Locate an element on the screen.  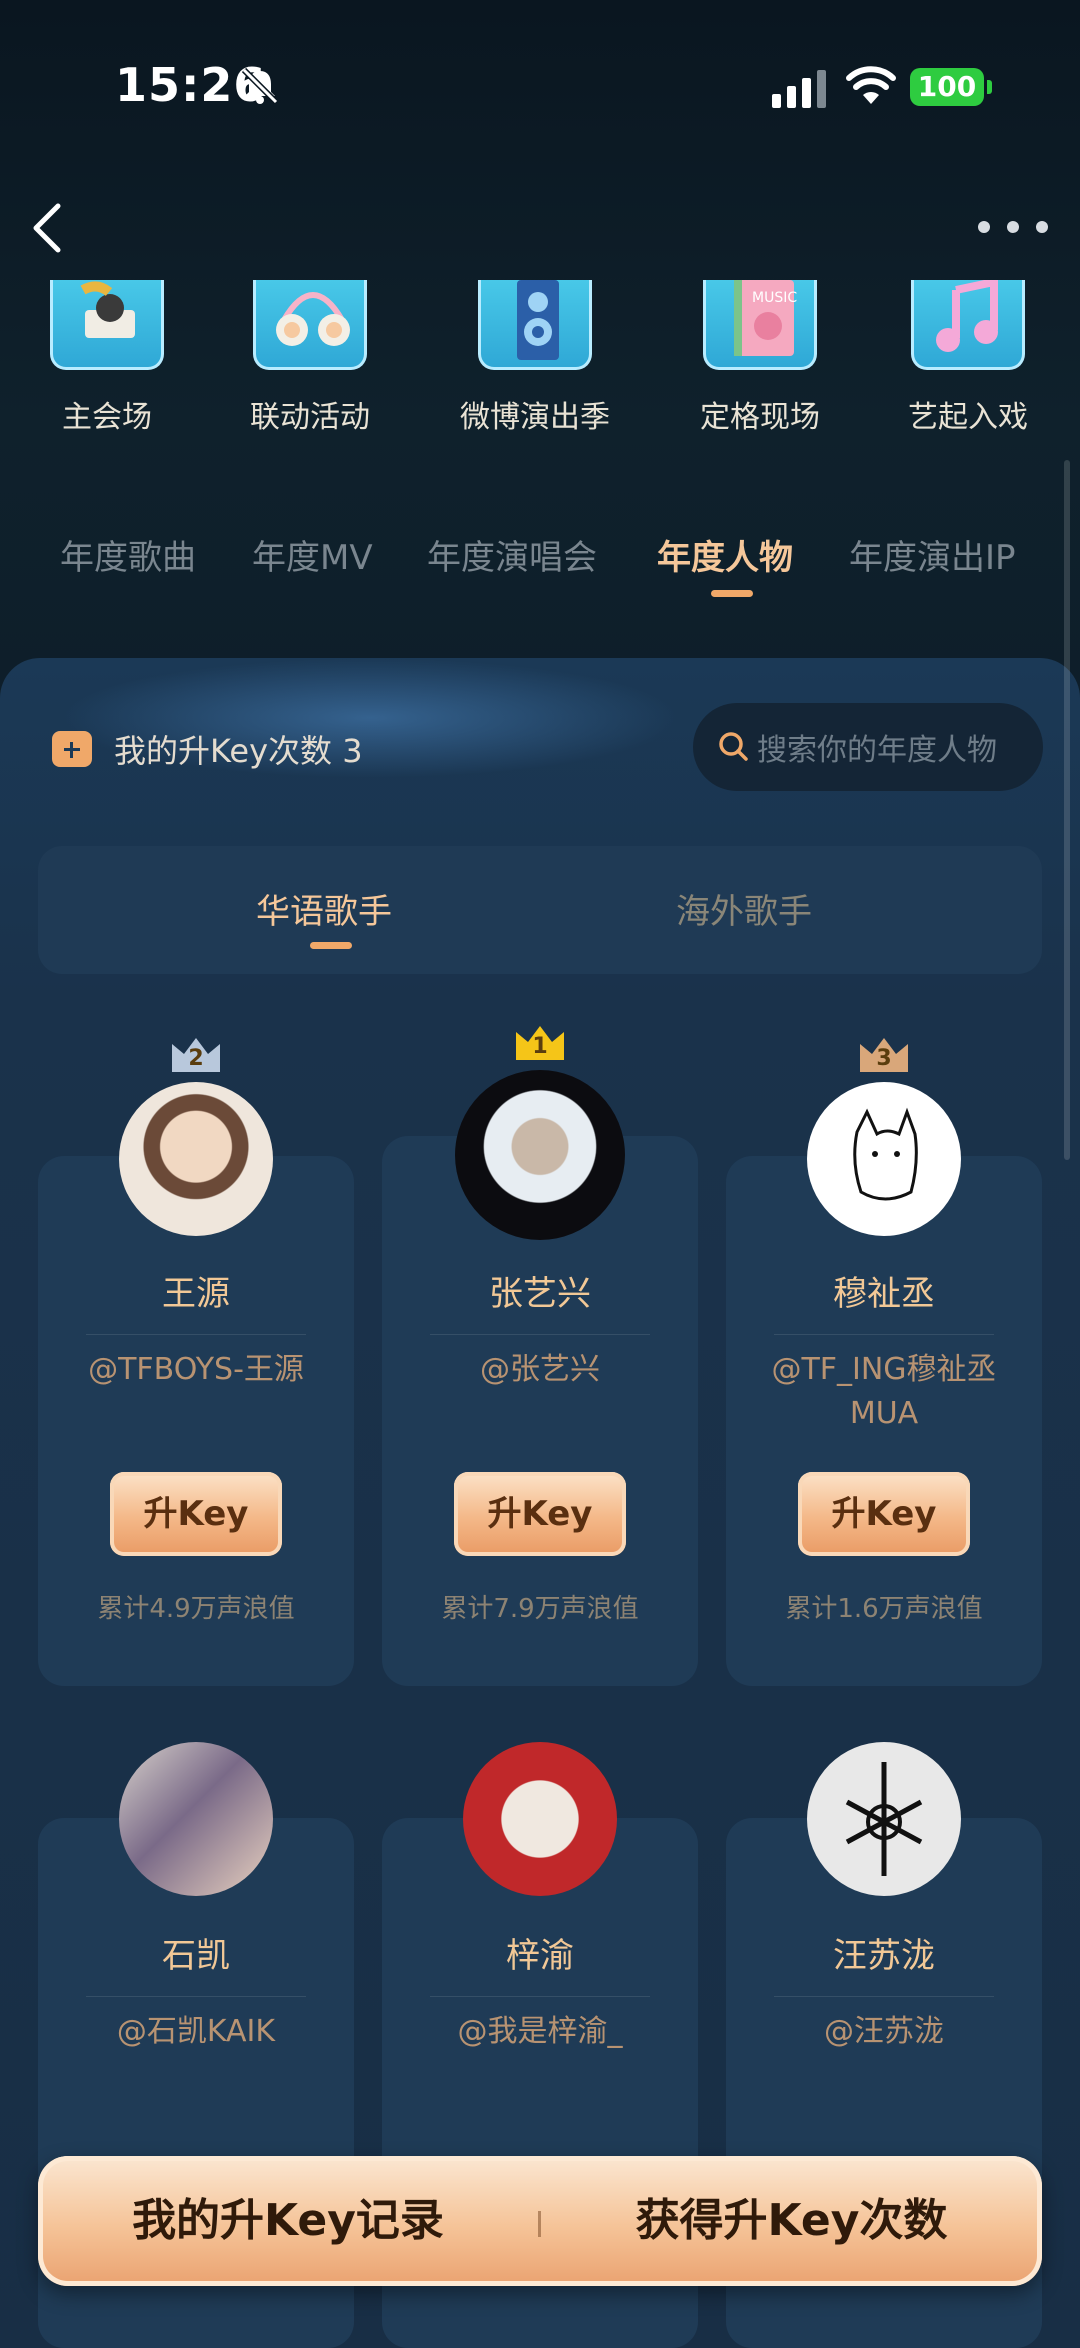
category-weibo-performance: 微博演出季 is located at coordinates (535, 358).